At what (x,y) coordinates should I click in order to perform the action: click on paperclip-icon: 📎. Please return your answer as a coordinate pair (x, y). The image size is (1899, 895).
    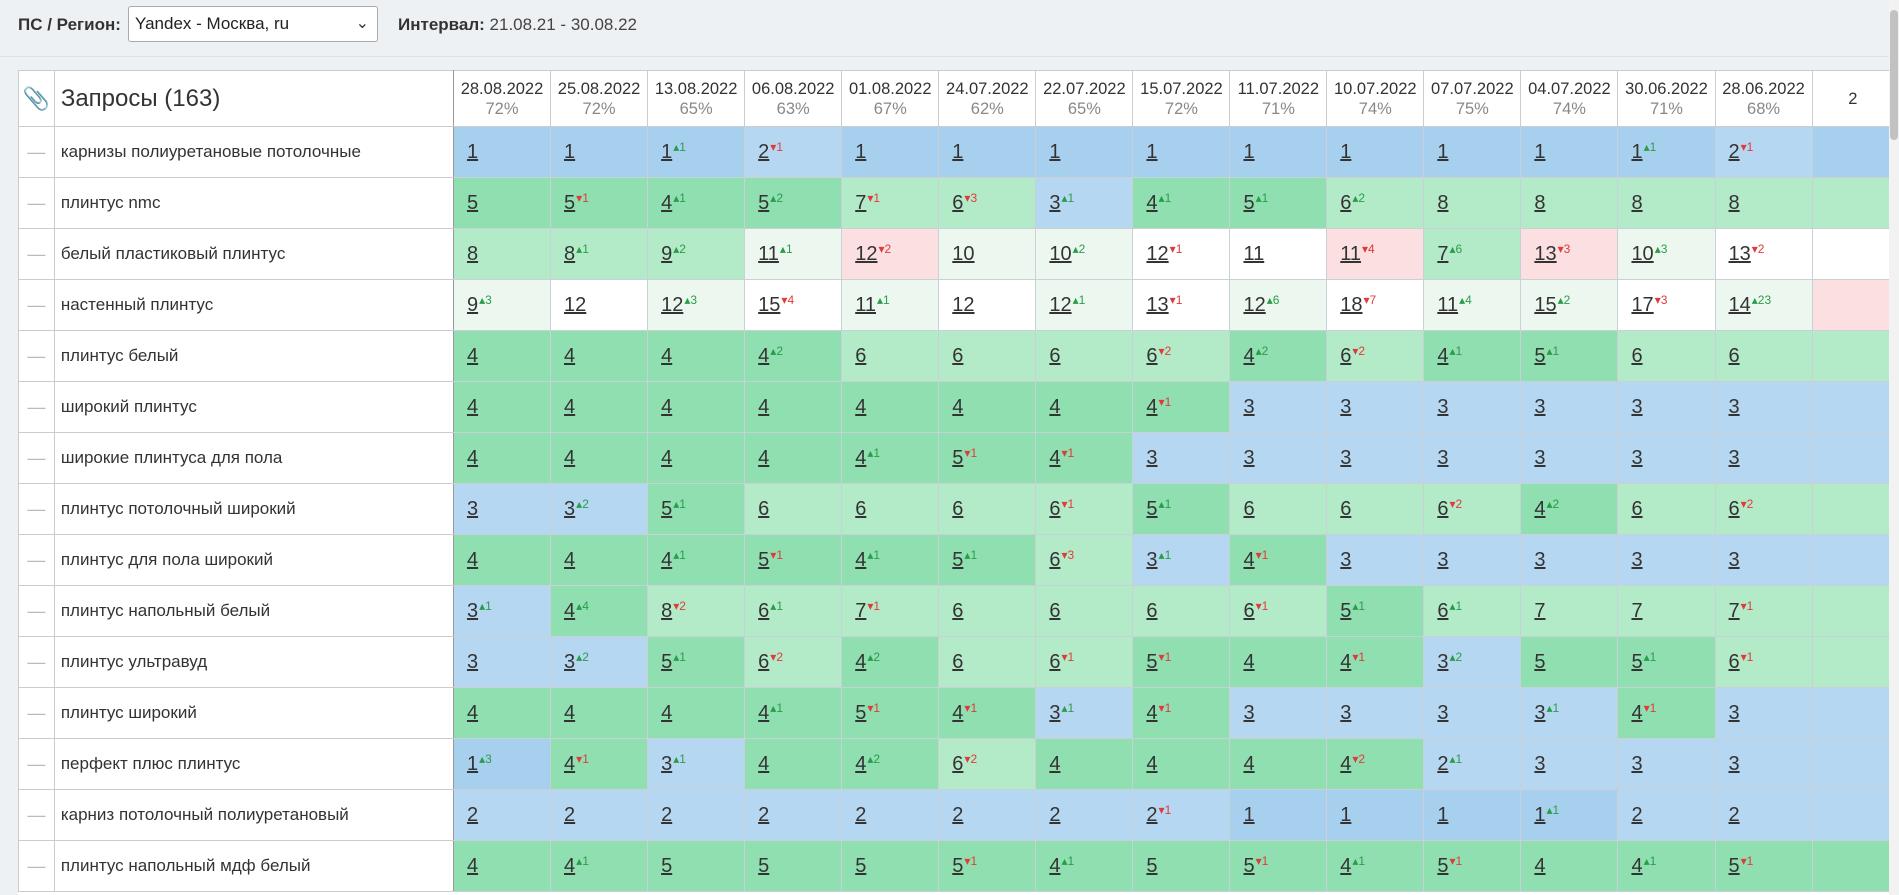
    Looking at the image, I should click on (36, 98).